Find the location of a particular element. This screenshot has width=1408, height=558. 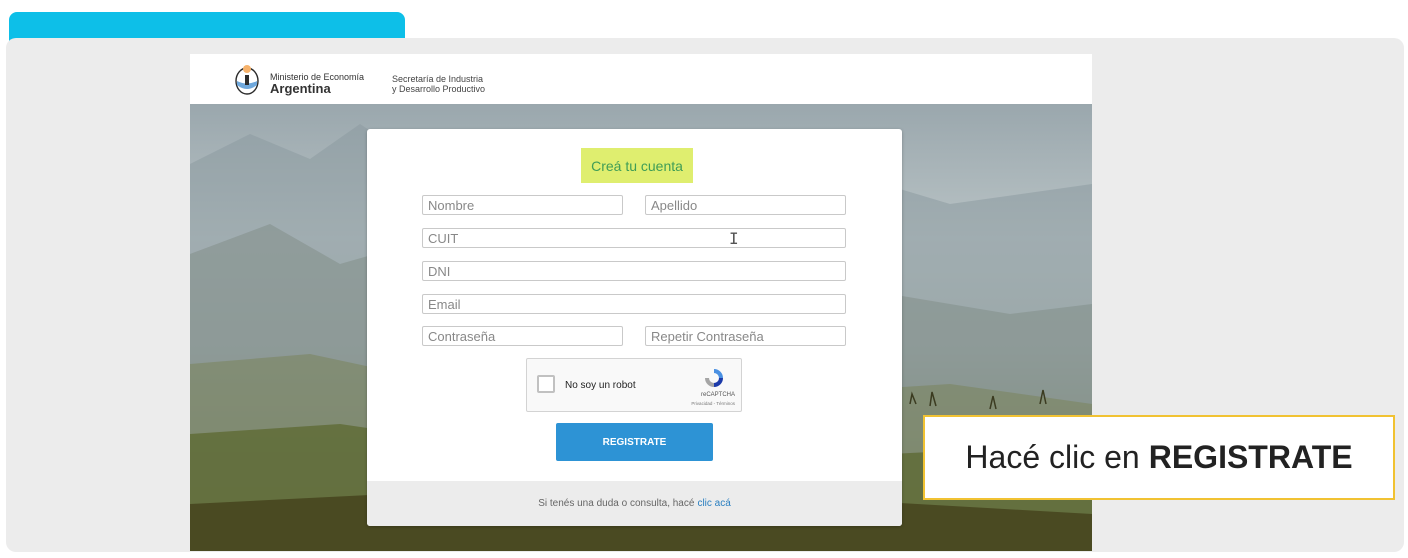

secretaria-line-1: Secretaría de Industria is located at coordinates (438, 79).